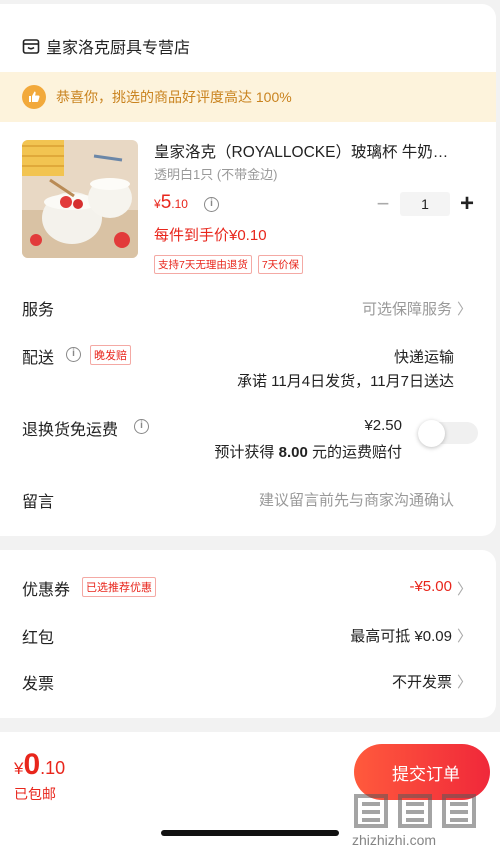 The image size is (500, 847). Describe the element at coordinates (203, 264) in the screenshot. I see `tag-return: 支持7天无理由退货` at that location.